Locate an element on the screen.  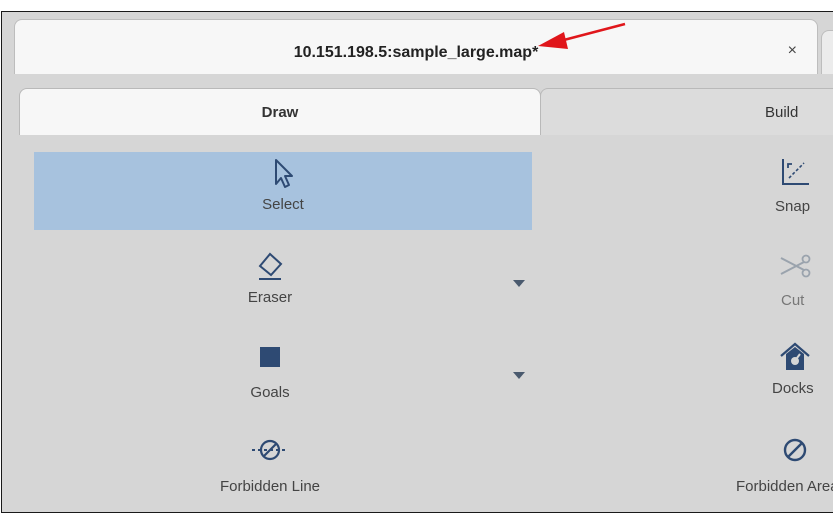
tool-forbidden-area-button: Forbidden Area is located at coordinates (781, 465).